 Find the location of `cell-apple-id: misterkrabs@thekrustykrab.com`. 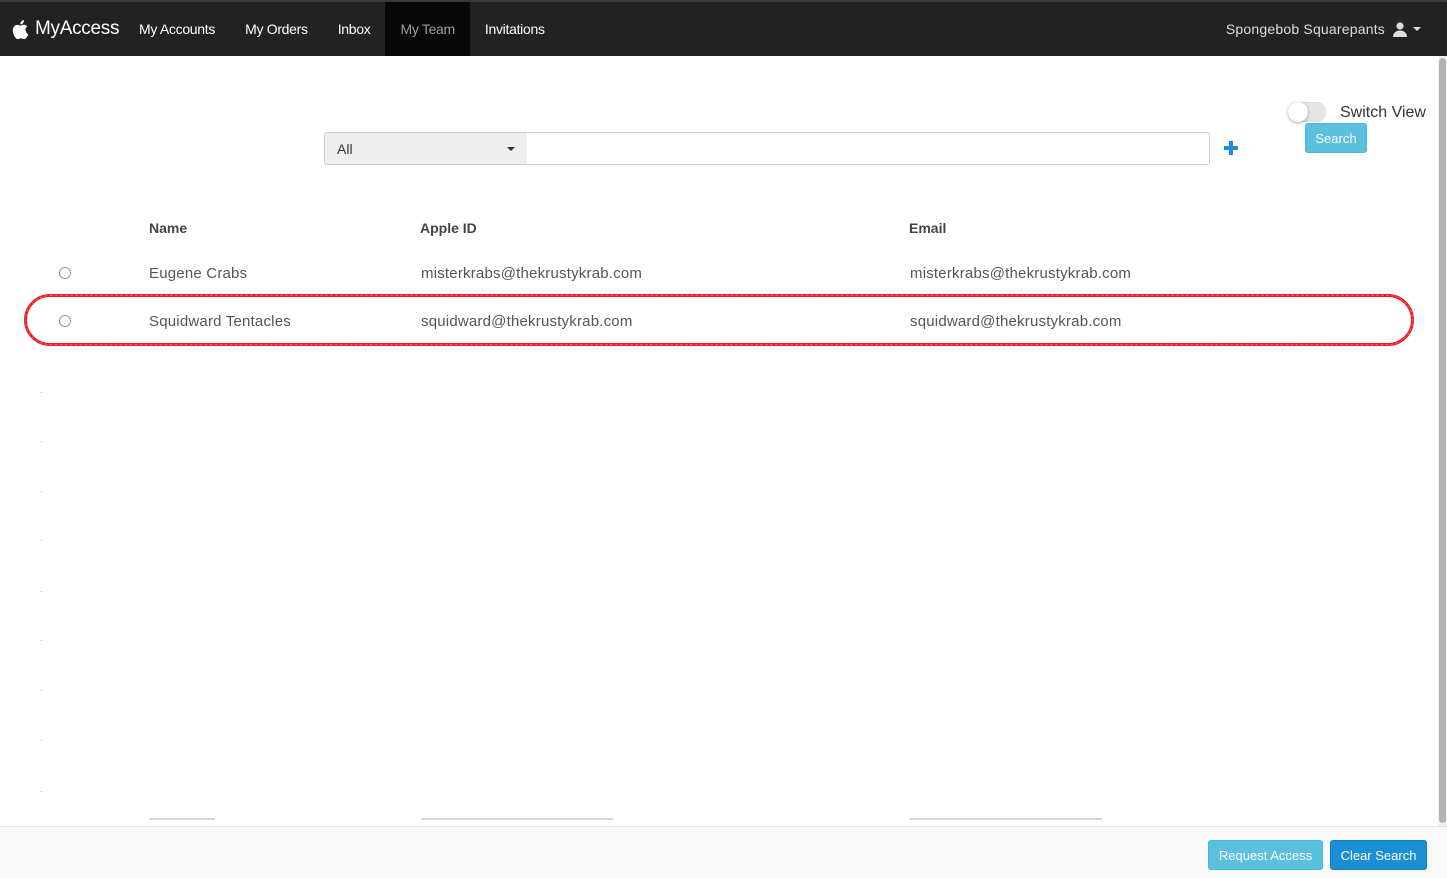

cell-apple-id: misterkrabs@thekrustykrab.com is located at coordinates (532, 273).